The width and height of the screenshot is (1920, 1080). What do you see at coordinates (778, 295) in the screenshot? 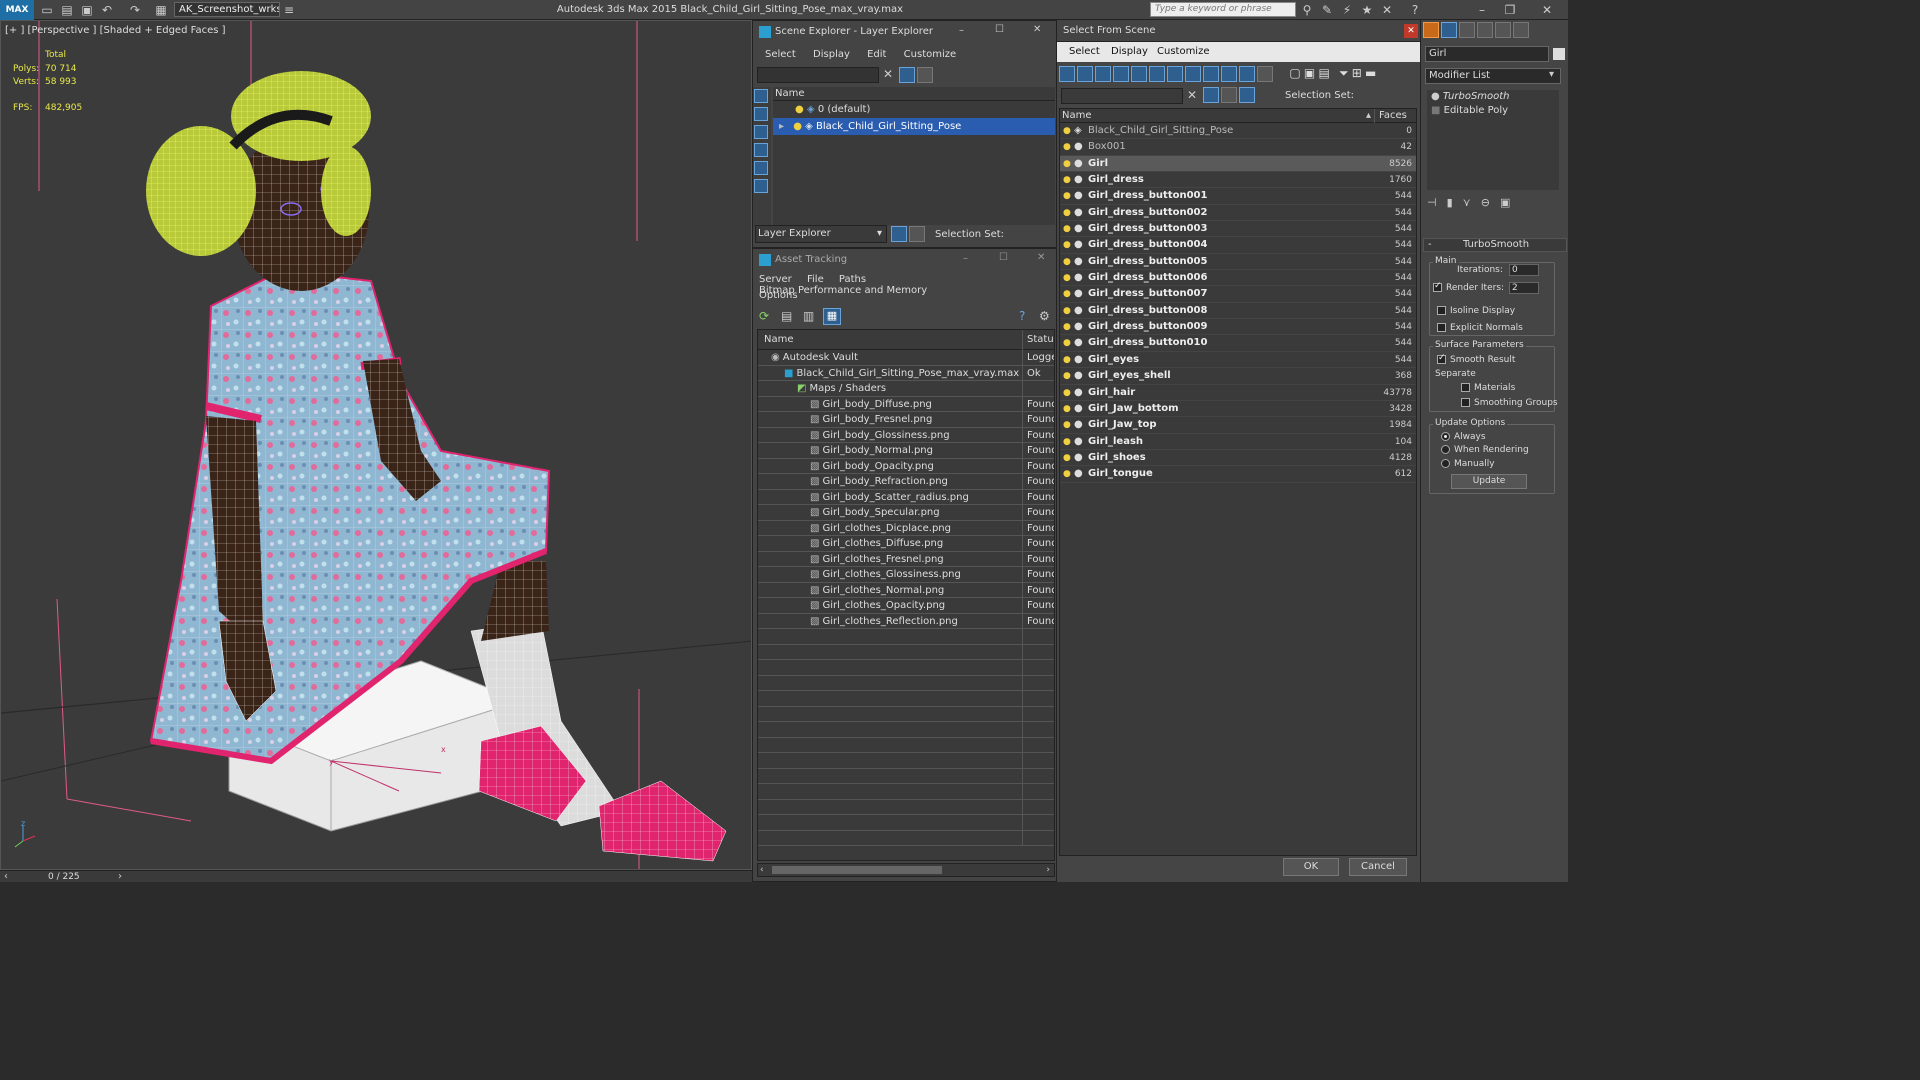
I see `menu-options: Options` at bounding box center [778, 295].